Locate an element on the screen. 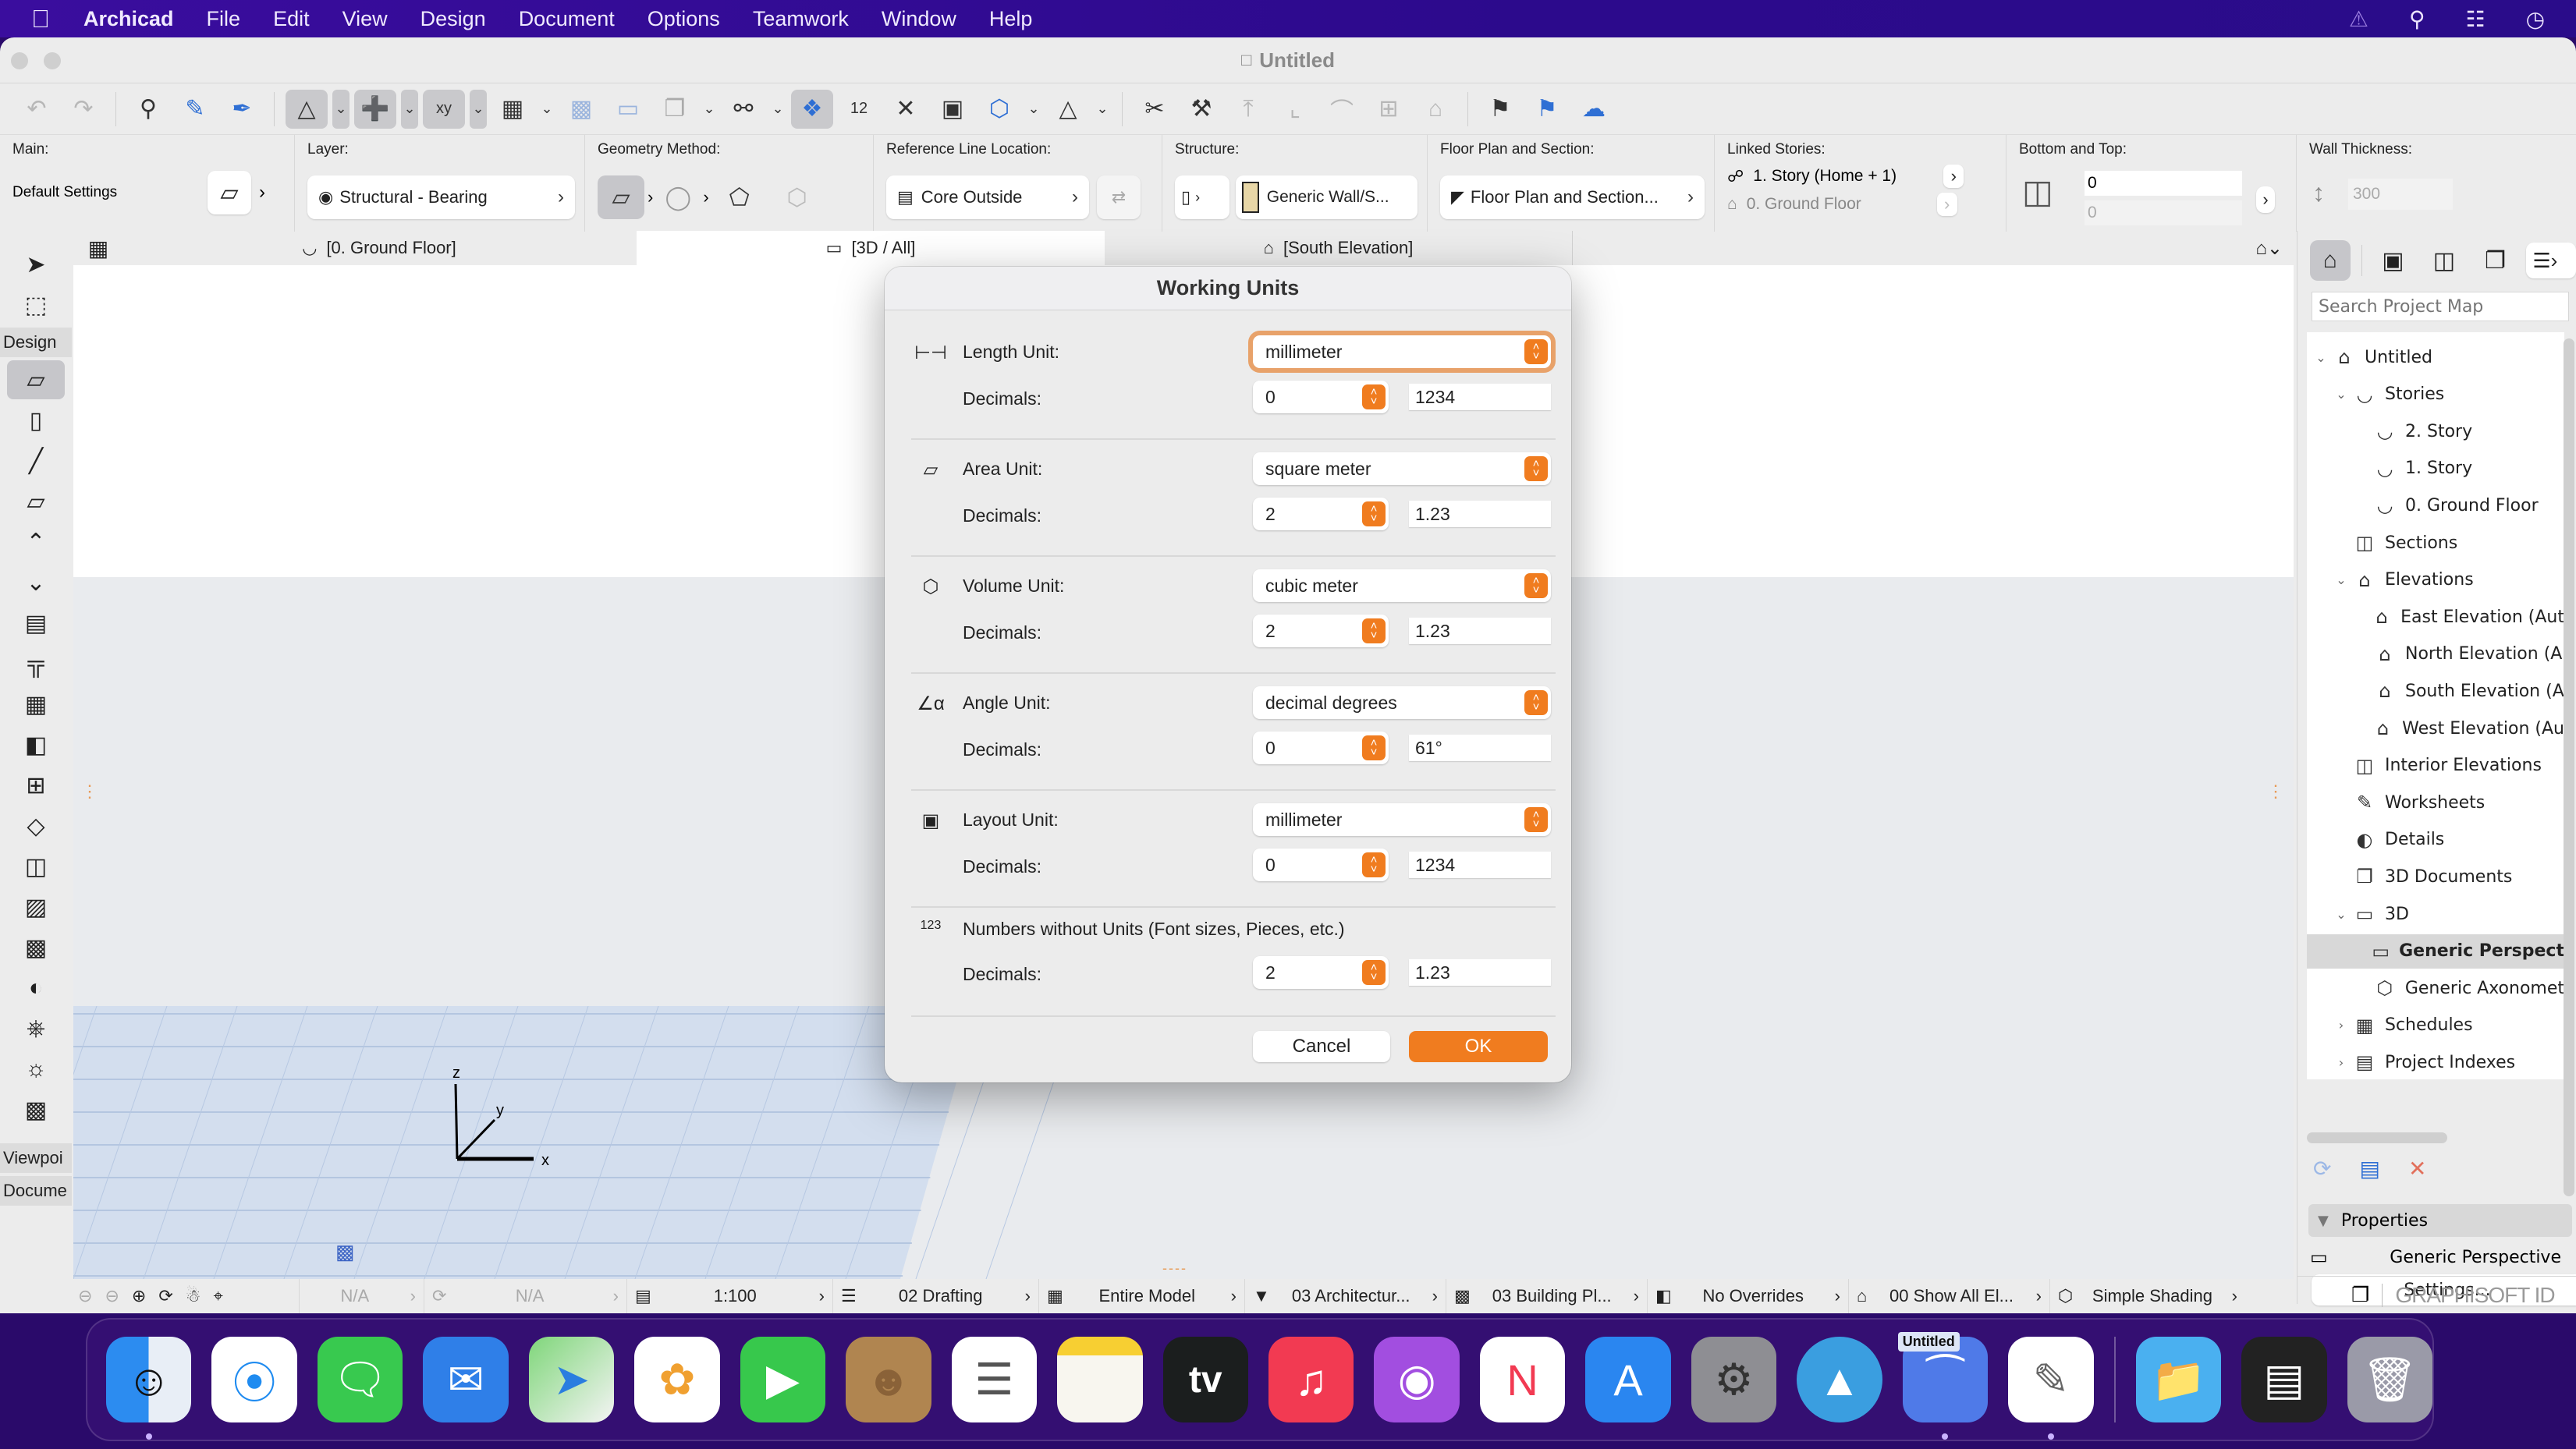  curtain-wall-tool-icon: ▦ is located at coordinates (36, 704).